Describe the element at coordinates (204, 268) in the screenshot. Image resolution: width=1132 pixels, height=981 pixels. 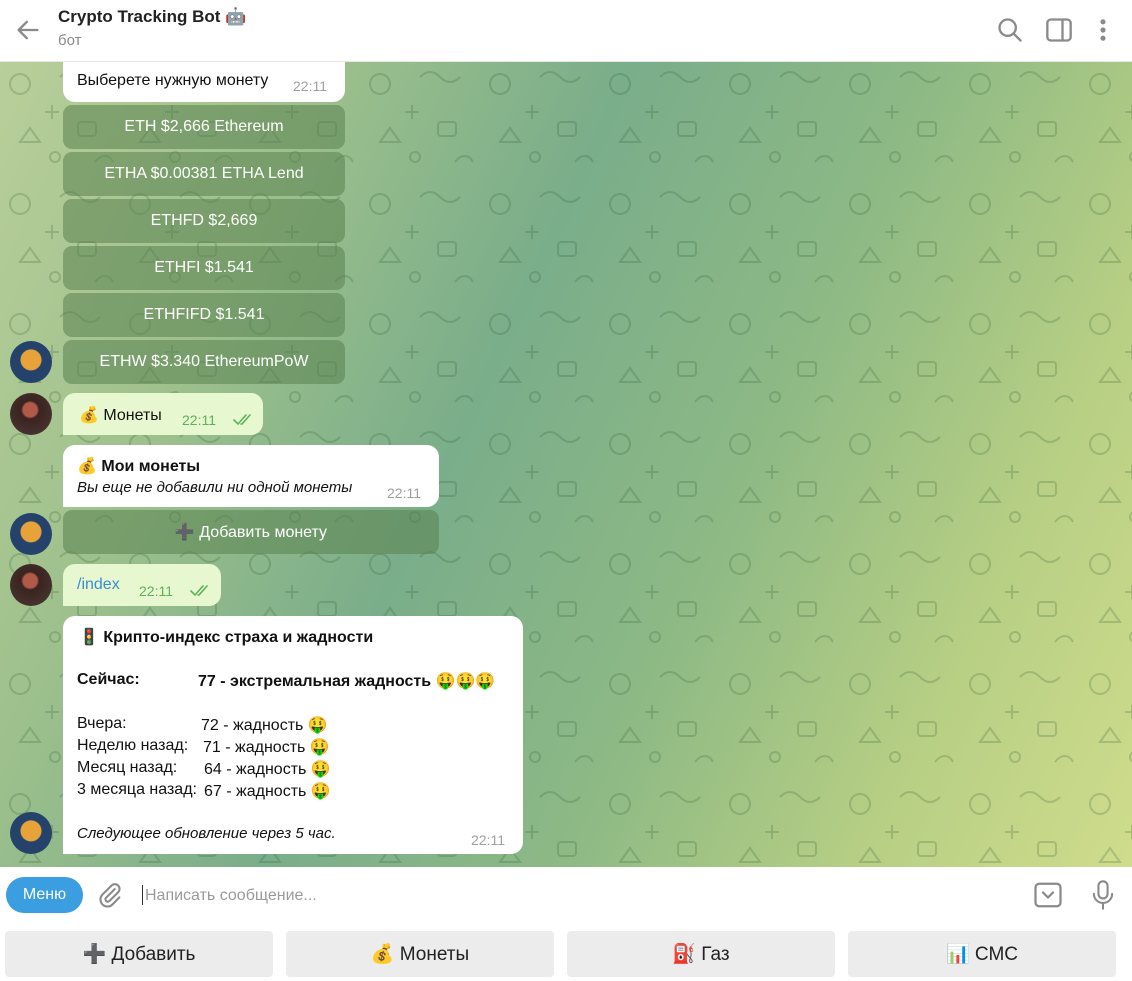
I see `inline-button-coin: ETHFI $1.541` at that location.